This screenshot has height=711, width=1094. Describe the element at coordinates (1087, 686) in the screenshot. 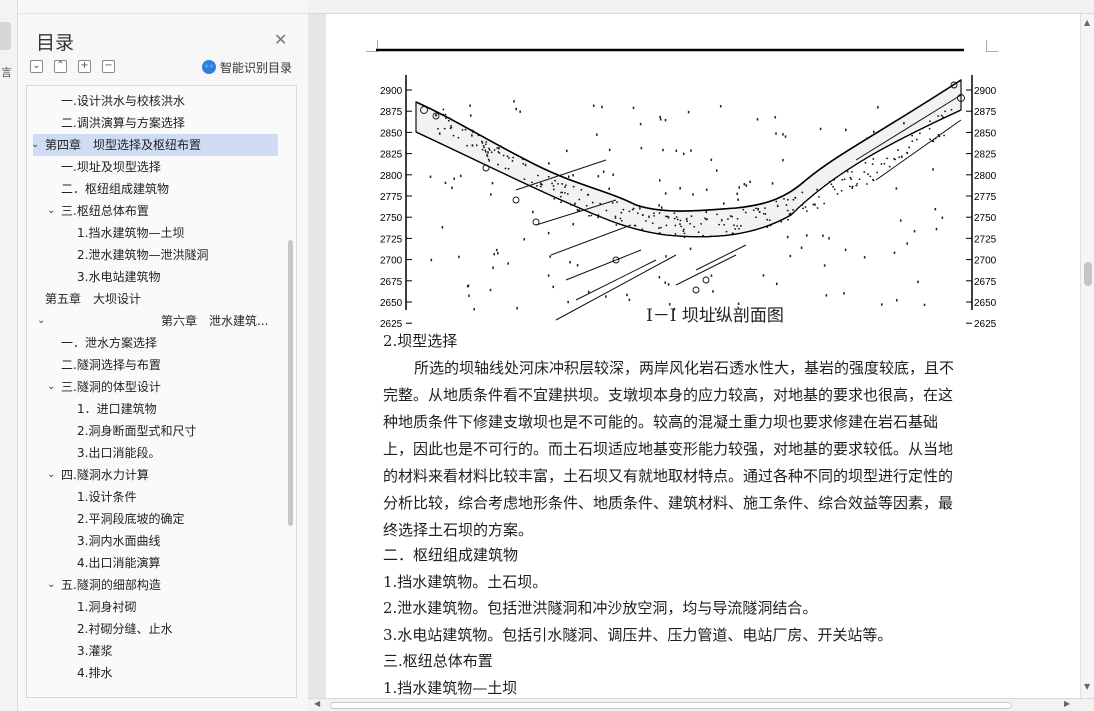

I see `scroll-down-icon: ▼` at that location.